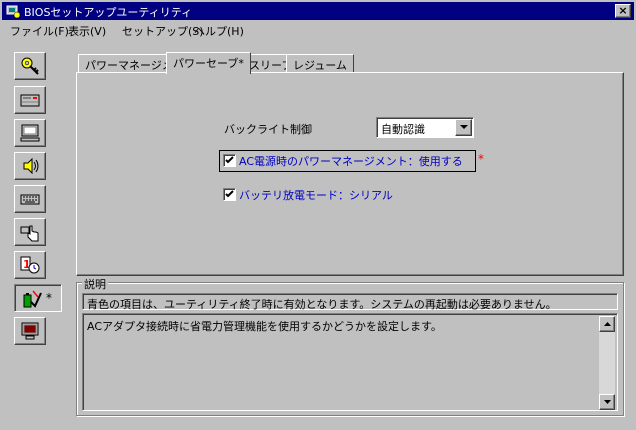  I want to click on boot-clock-icon: 1, so click(30, 265).